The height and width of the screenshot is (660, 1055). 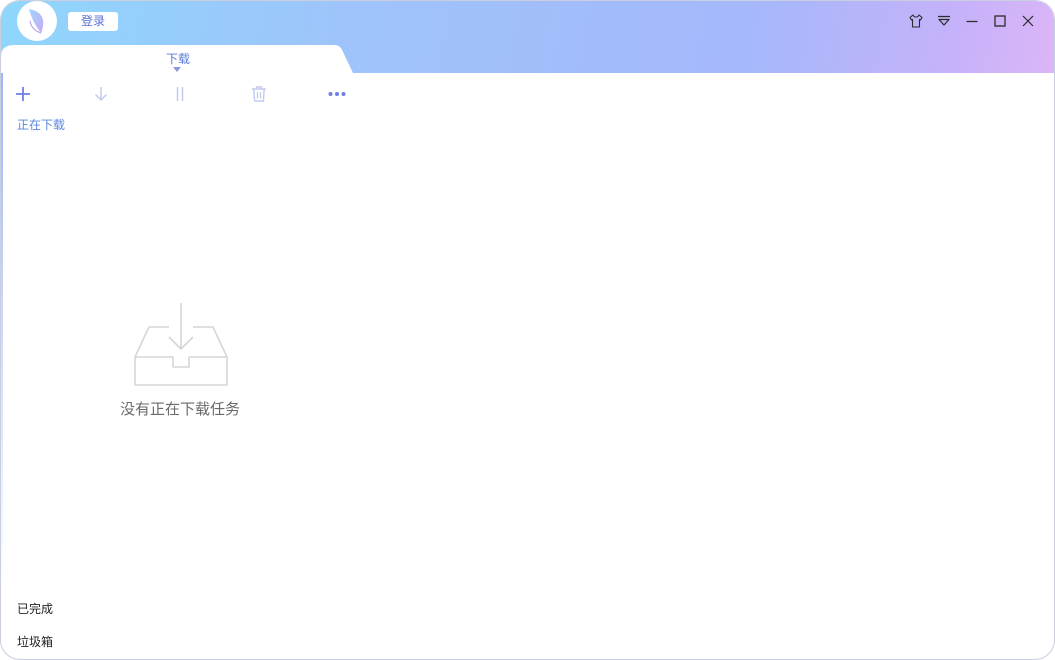 What do you see at coordinates (1000, 21) in the screenshot?
I see `maximize-icon` at bounding box center [1000, 21].